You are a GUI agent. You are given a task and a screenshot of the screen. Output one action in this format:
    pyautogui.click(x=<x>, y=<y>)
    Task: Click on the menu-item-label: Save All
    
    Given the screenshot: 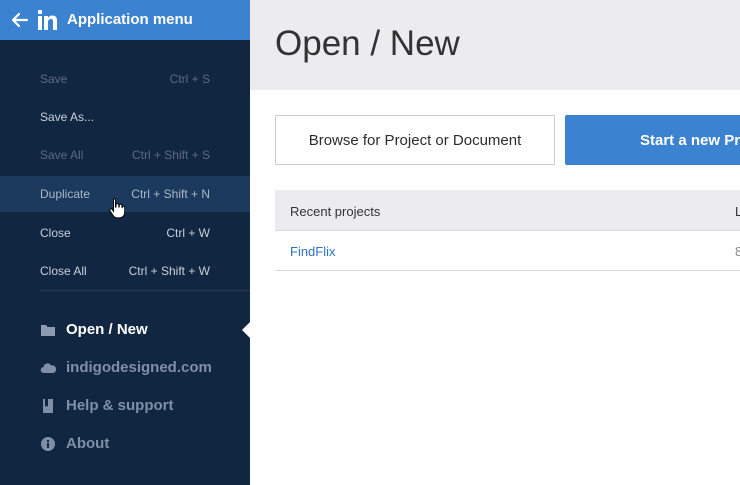 What is the action you would take?
    pyautogui.click(x=62, y=155)
    